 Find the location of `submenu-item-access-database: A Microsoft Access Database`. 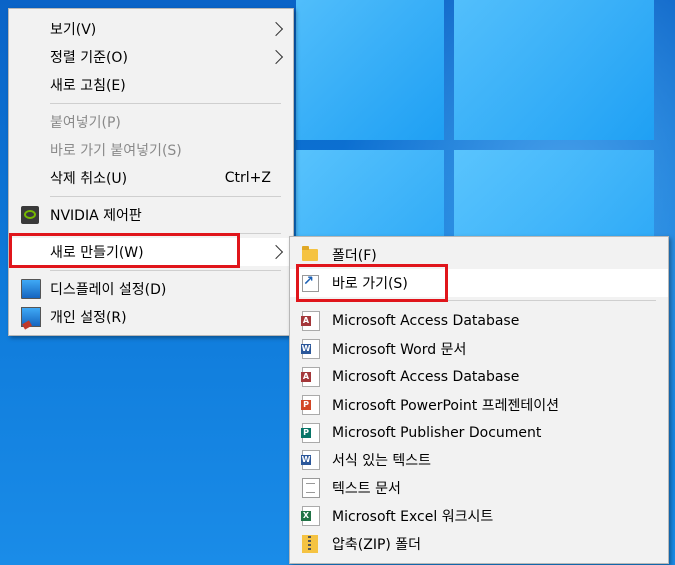

submenu-item-access-database: A Microsoft Access Database is located at coordinates (479, 321).